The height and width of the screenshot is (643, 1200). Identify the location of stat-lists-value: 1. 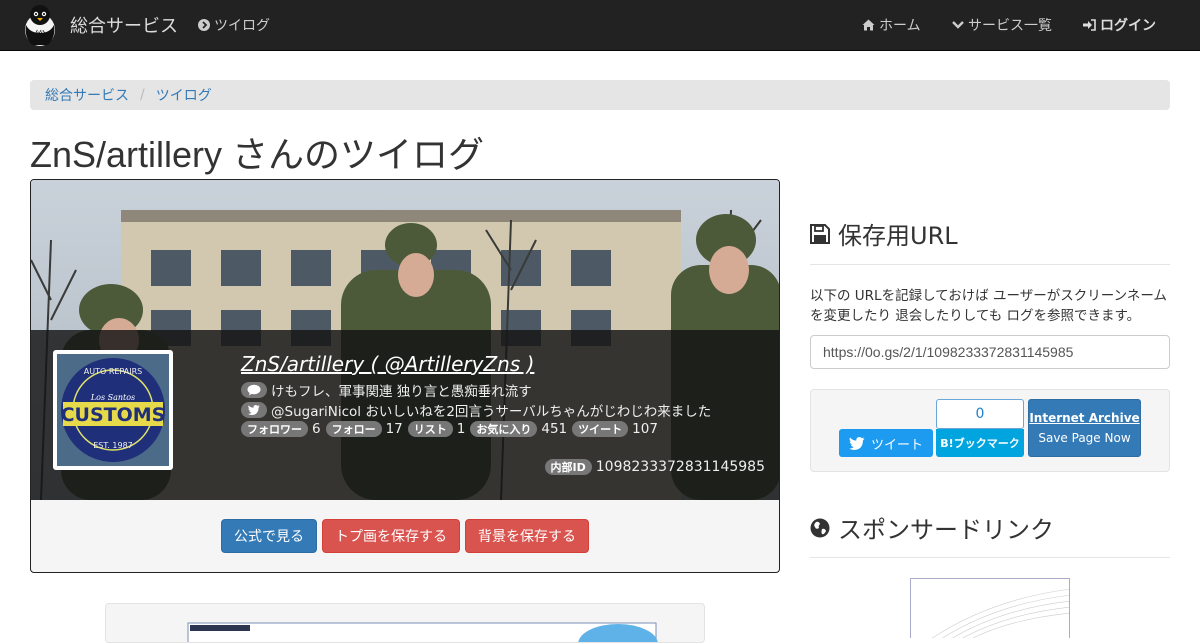
(461, 429).